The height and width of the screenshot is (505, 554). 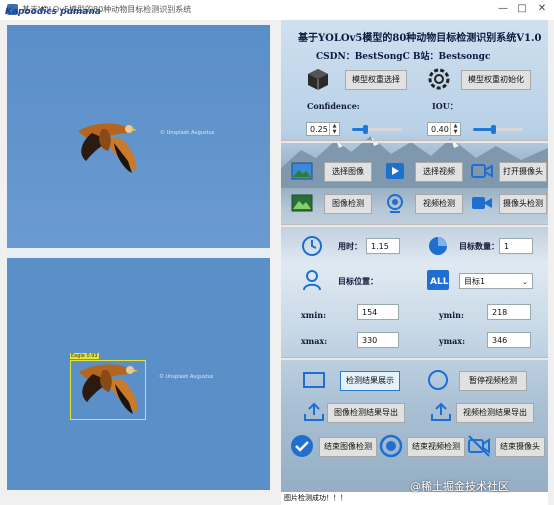 What do you see at coordinates (436, 447) in the screenshot?
I see `end-video-button: 结束视频检测` at bounding box center [436, 447].